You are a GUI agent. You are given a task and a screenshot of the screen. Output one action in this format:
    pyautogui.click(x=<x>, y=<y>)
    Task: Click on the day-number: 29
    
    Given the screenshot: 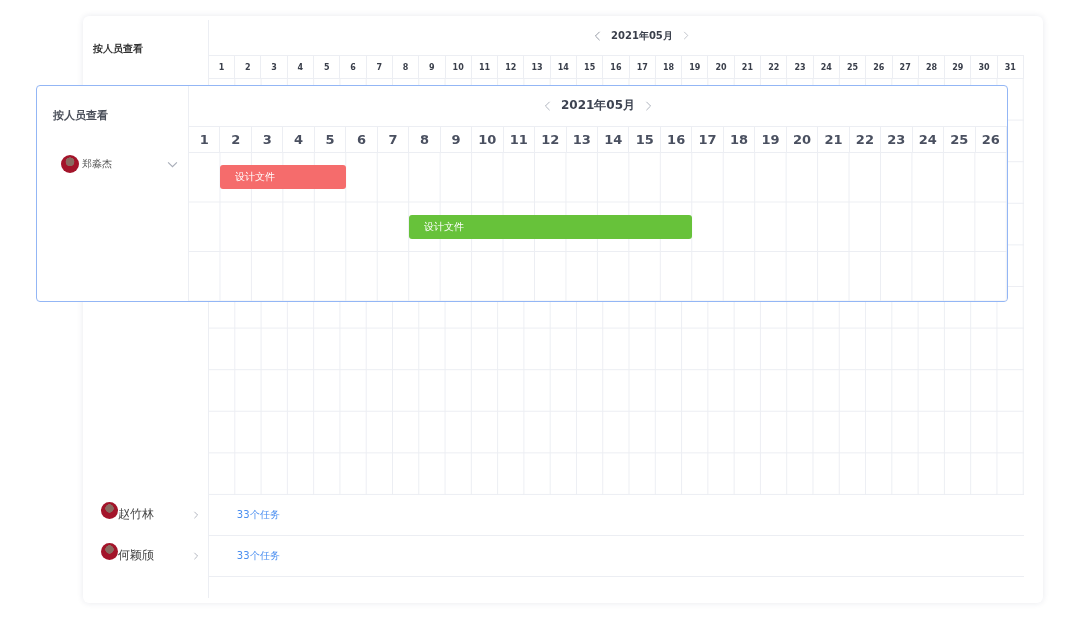 What is the action you would take?
    pyautogui.click(x=958, y=67)
    